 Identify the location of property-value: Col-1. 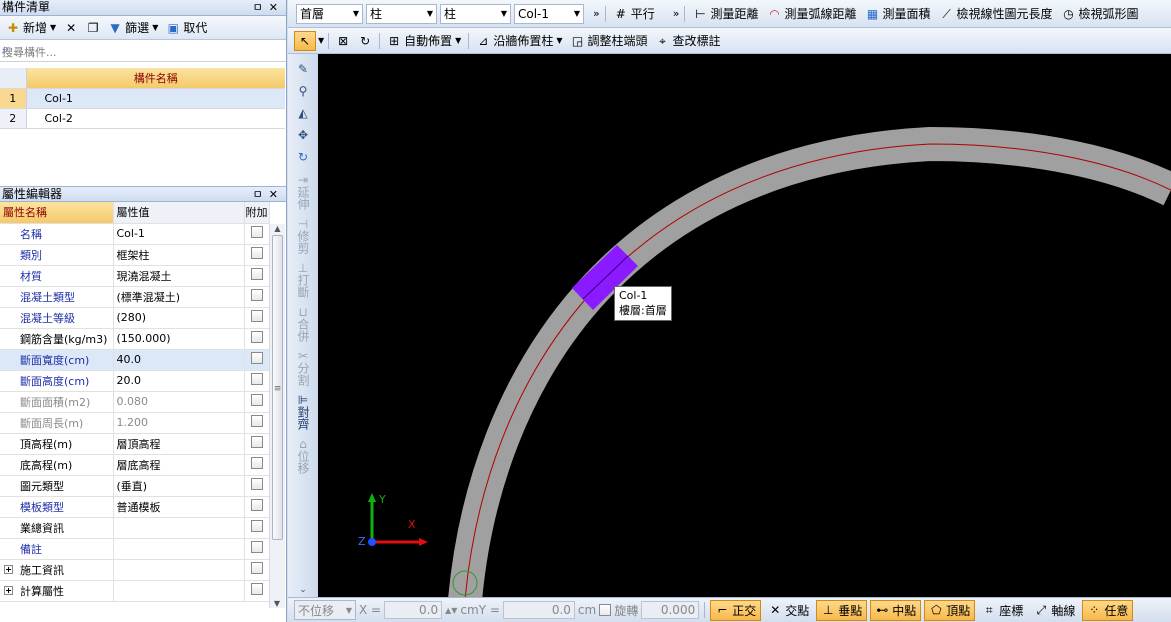
(179, 234).